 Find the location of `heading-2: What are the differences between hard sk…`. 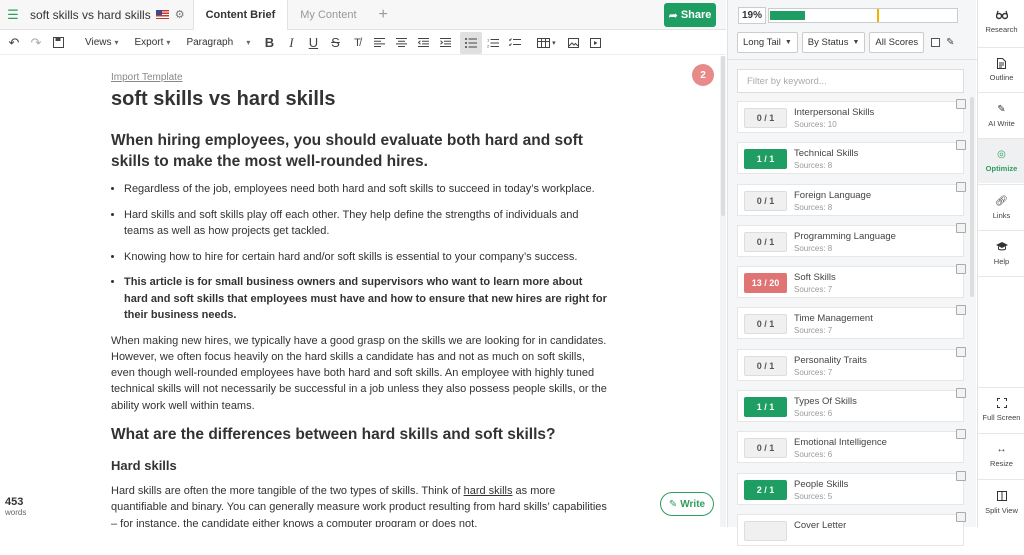

heading-2: What are the differences between hard sk… is located at coordinates (359, 434).